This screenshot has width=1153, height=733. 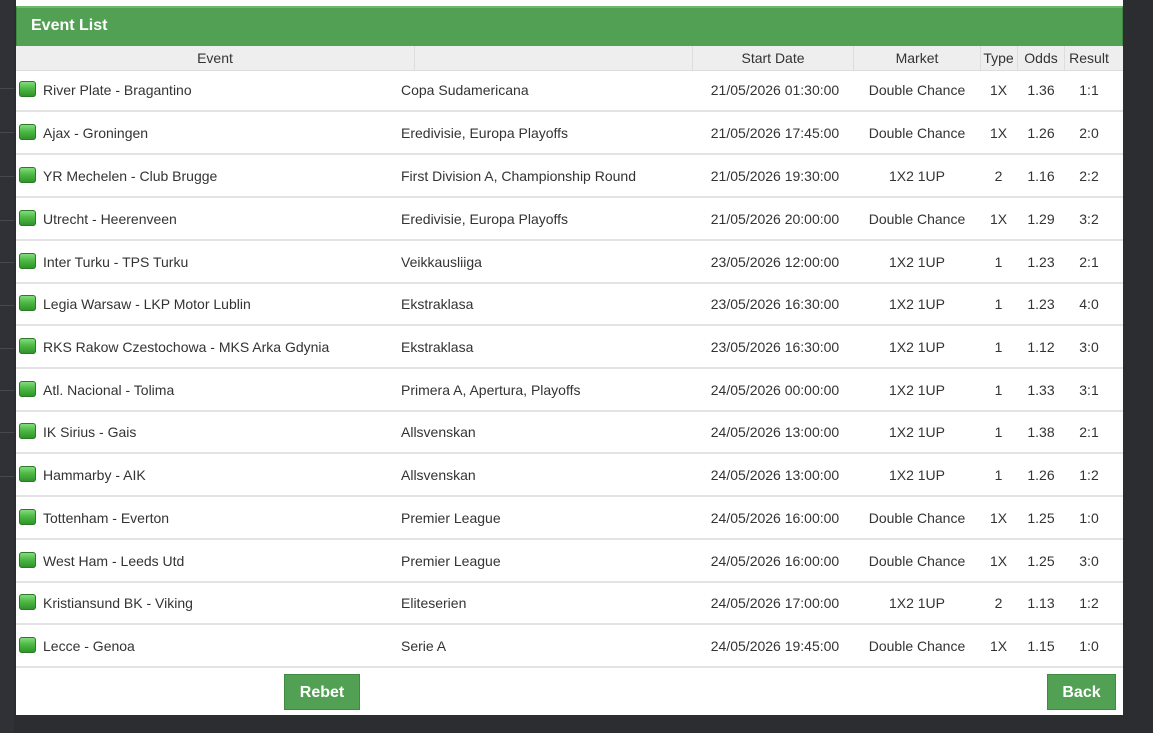 I want to click on league-name: Ekstraklasa, so click(x=437, y=347).